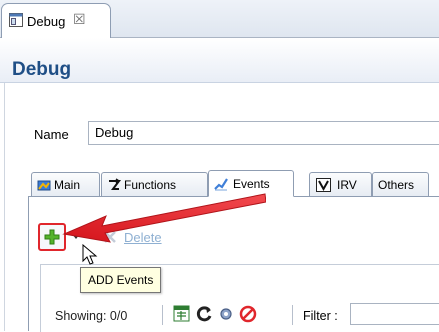  Describe the element at coordinates (248, 314) in the screenshot. I see `clear-icon` at that location.